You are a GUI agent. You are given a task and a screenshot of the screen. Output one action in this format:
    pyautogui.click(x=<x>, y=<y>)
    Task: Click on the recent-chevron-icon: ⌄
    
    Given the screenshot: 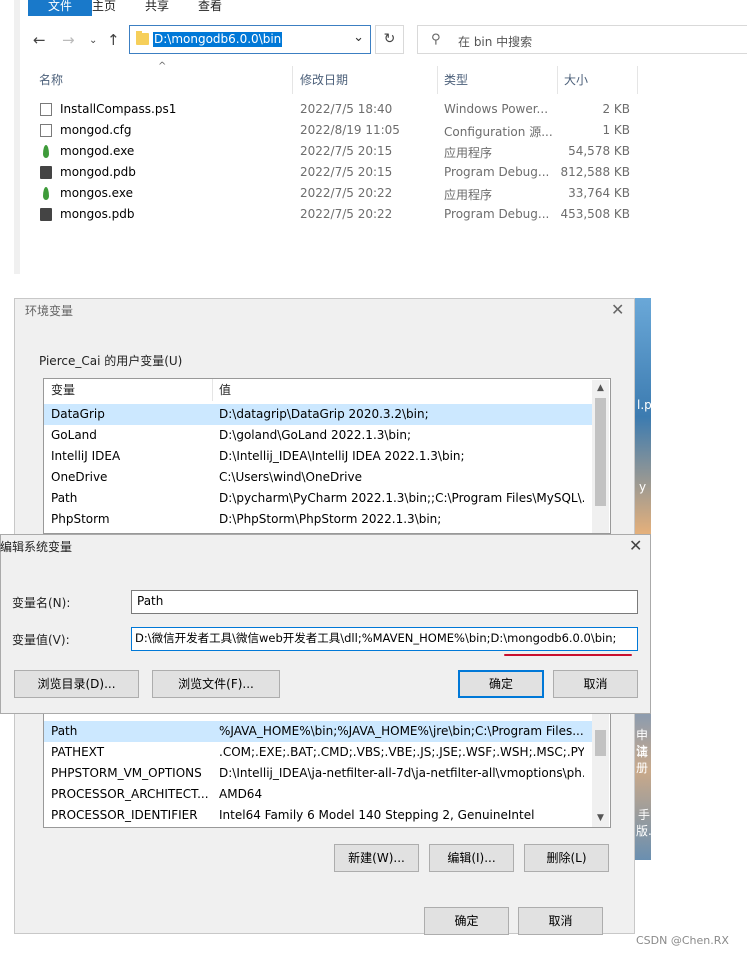 What is the action you would take?
    pyautogui.click(x=93, y=40)
    